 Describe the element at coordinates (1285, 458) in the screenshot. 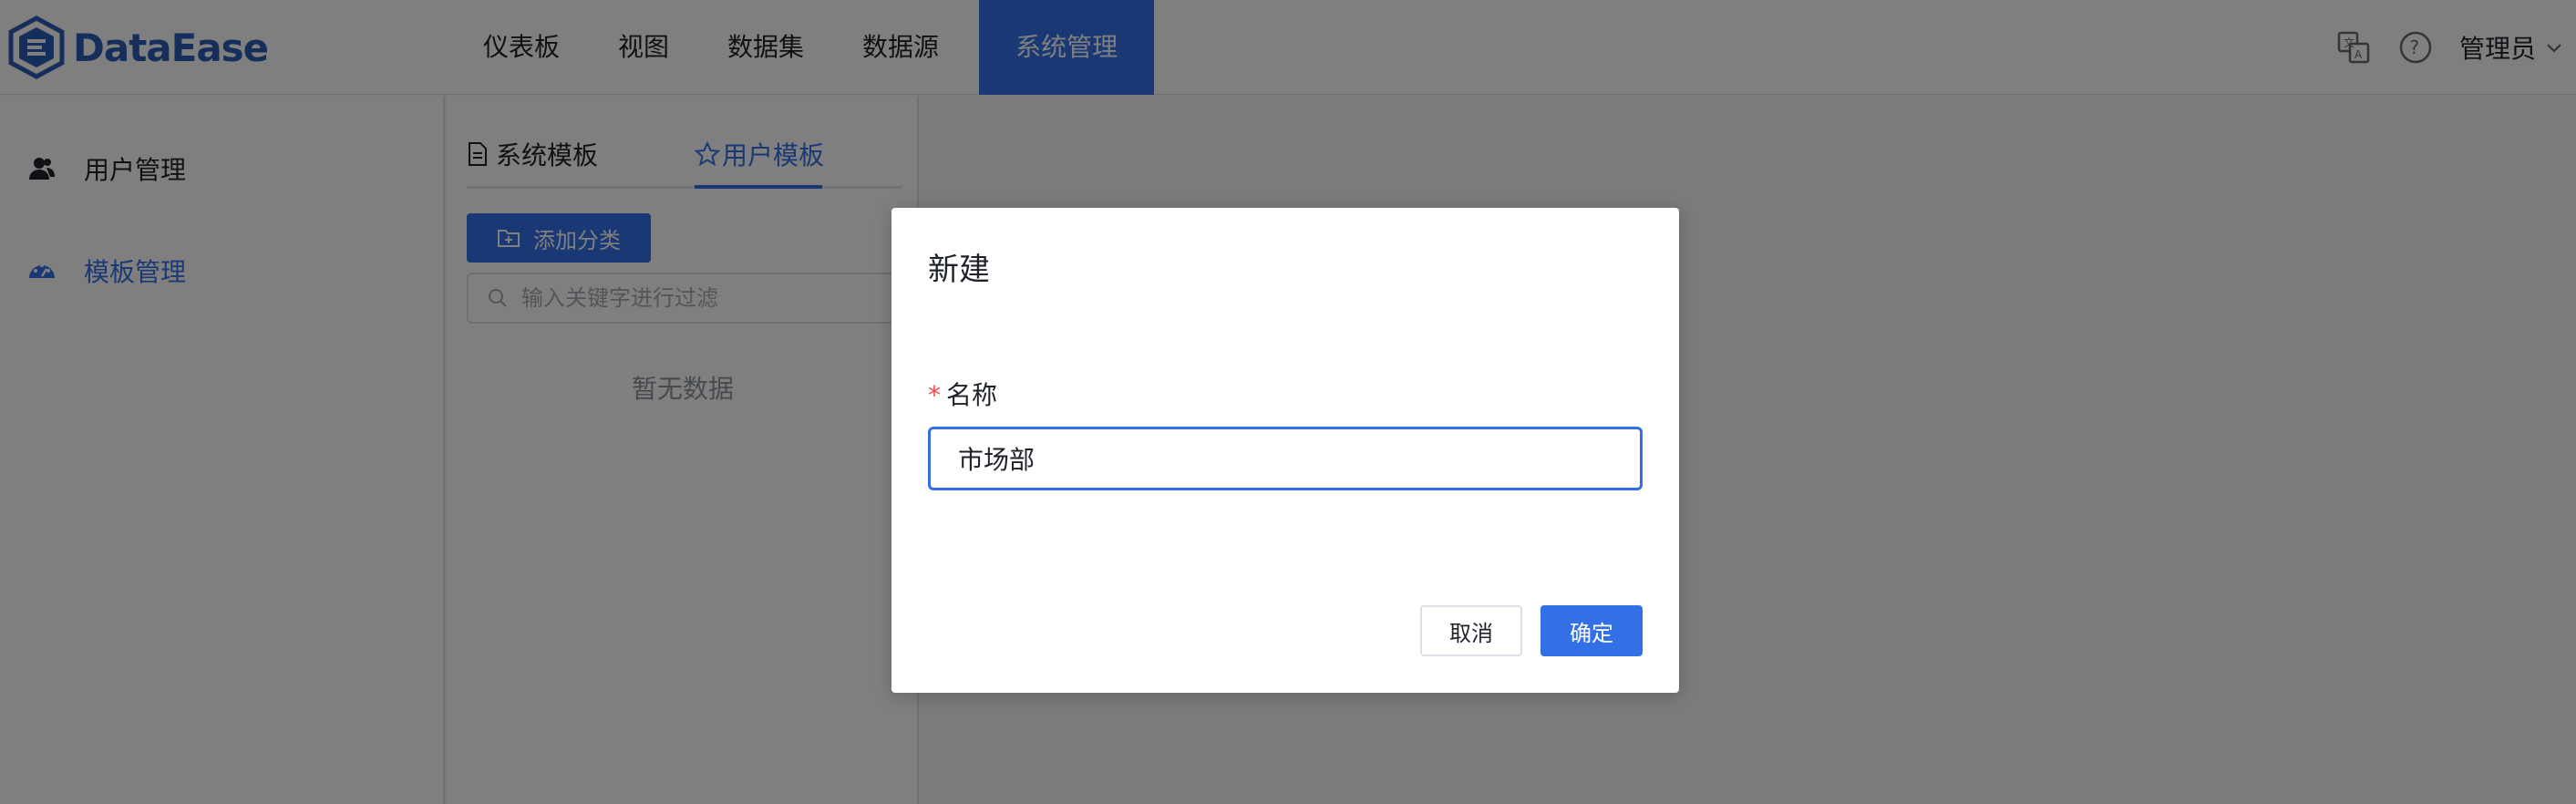

I see `name-input` at that location.